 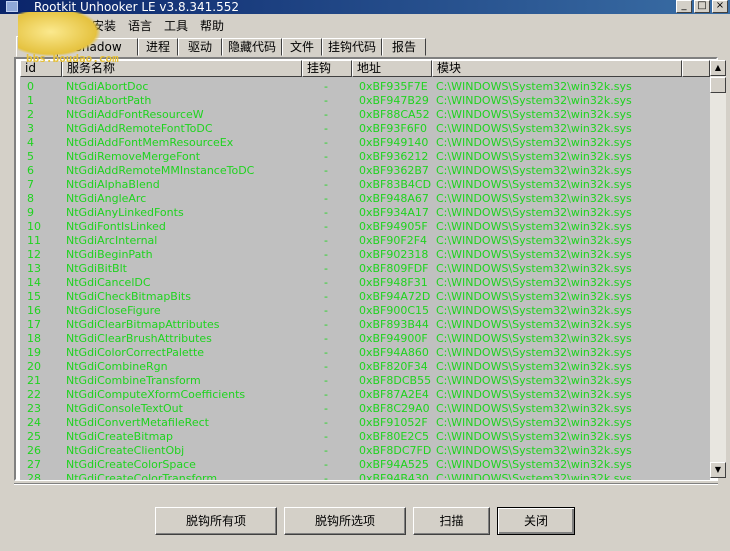 I want to click on close-button: 关闭, so click(x=536, y=521).